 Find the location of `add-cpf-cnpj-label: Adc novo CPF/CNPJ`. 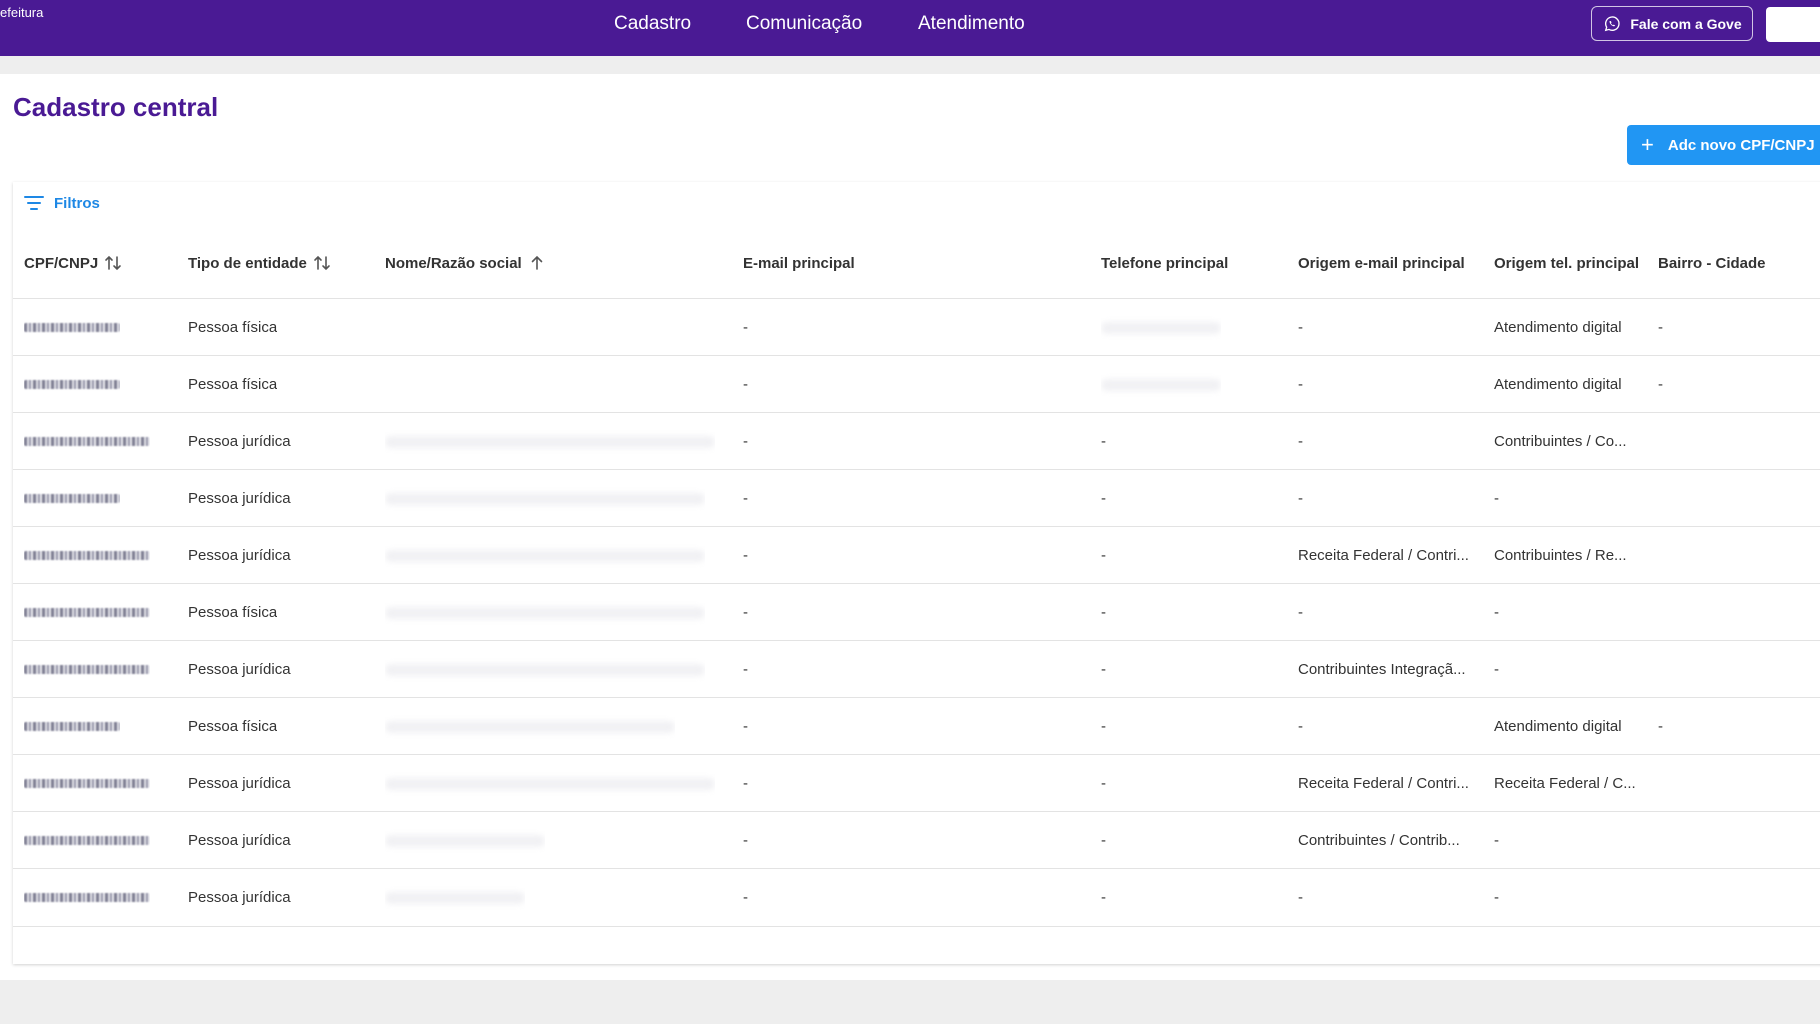

add-cpf-cnpj-label: Adc novo CPF/CNPJ is located at coordinates (1741, 145).